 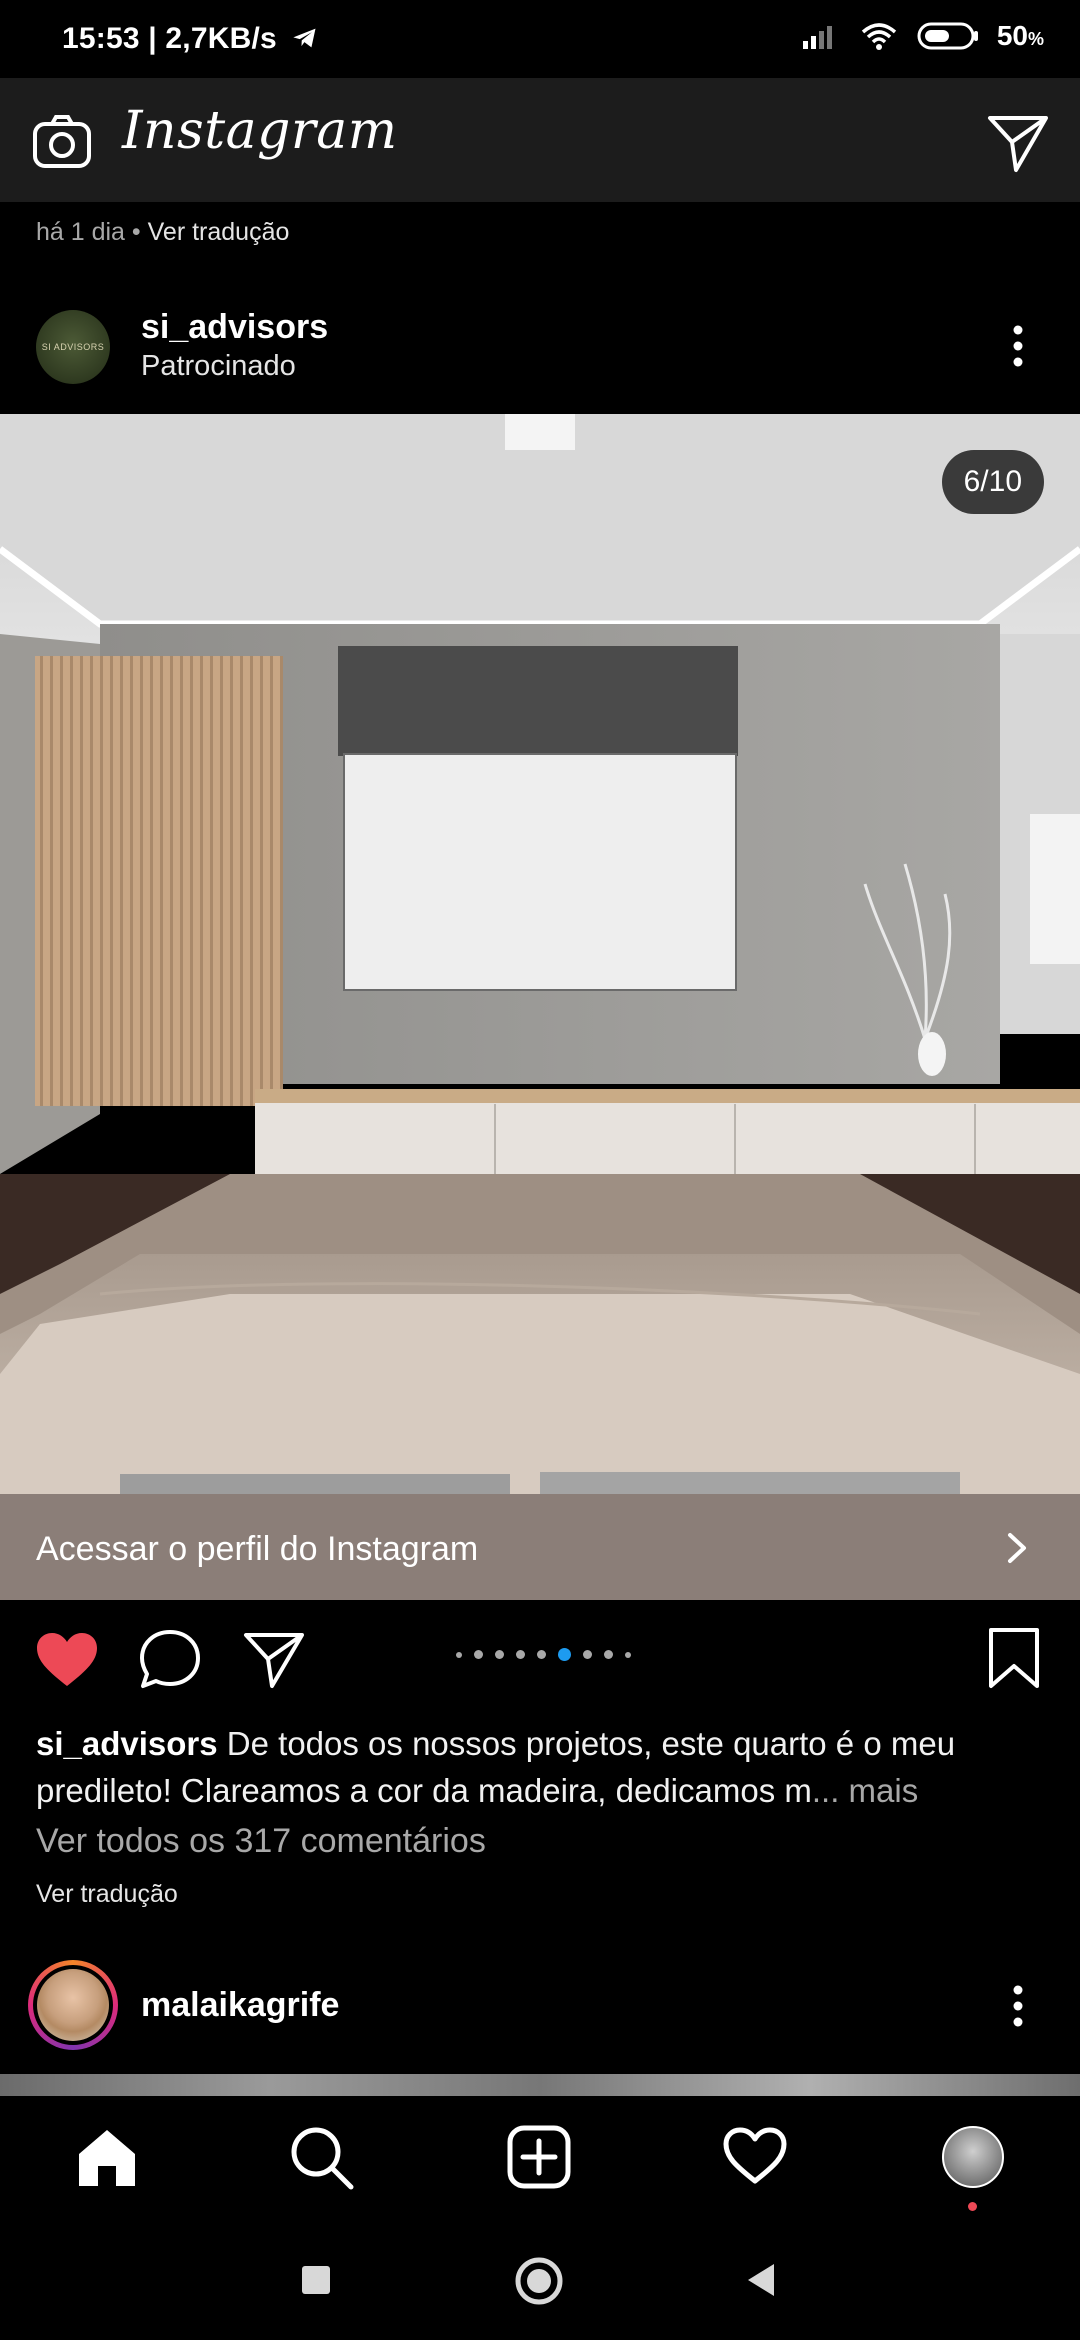 What do you see at coordinates (760, 2280) in the screenshot?
I see `back-icon` at bounding box center [760, 2280].